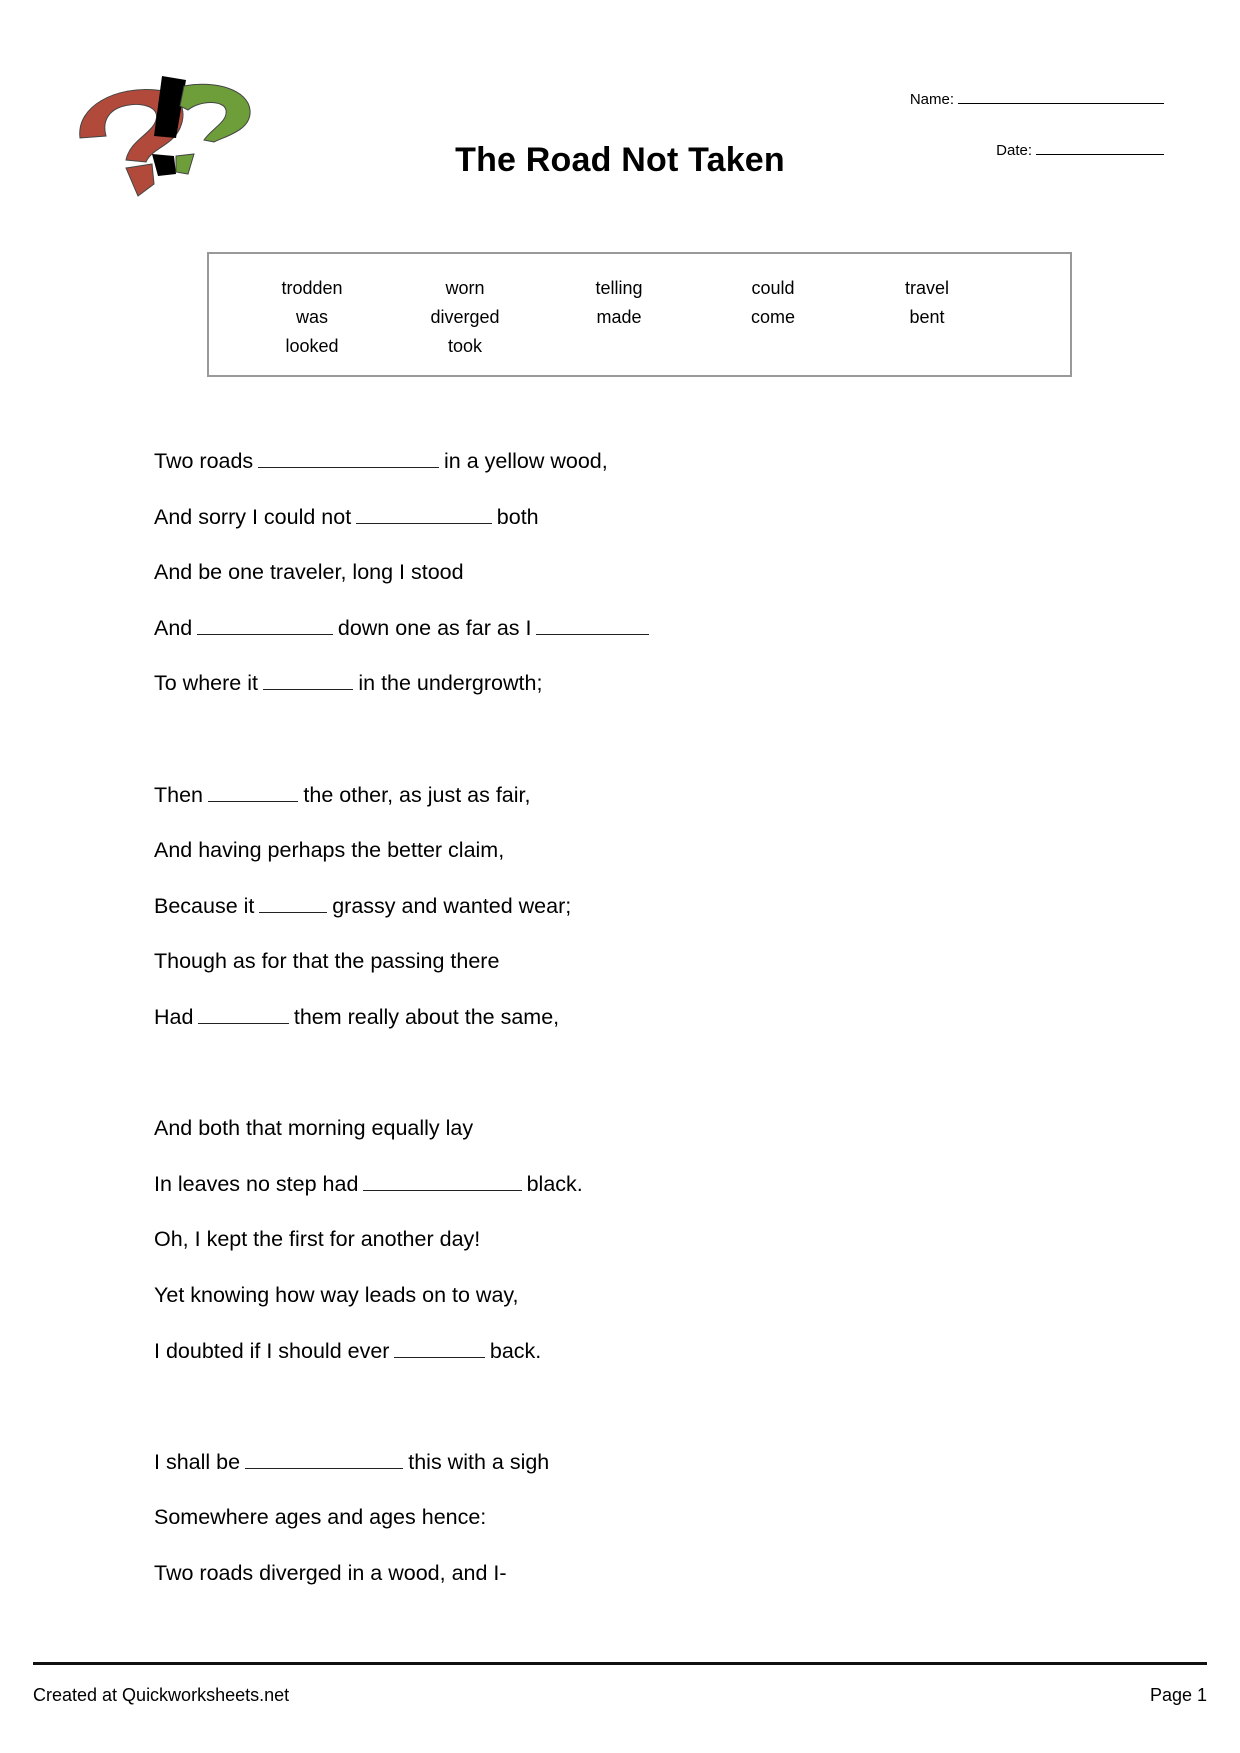 This screenshot has width=1240, height=1753. I want to click on poem-line: And down one as far as I, so click(404, 628).